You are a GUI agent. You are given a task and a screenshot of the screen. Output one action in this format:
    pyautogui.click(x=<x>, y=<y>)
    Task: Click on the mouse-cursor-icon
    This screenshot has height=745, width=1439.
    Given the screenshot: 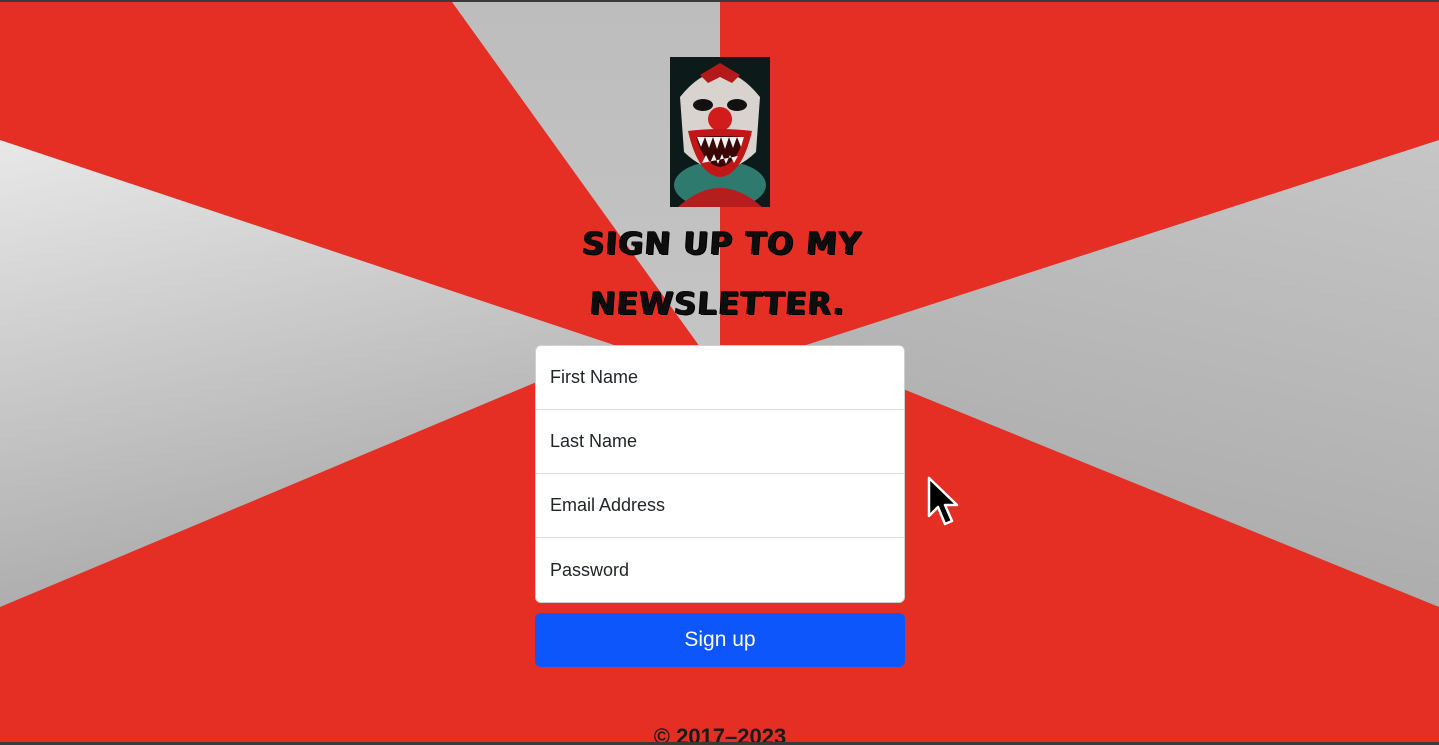 What is the action you would take?
    pyautogui.click(x=943, y=501)
    